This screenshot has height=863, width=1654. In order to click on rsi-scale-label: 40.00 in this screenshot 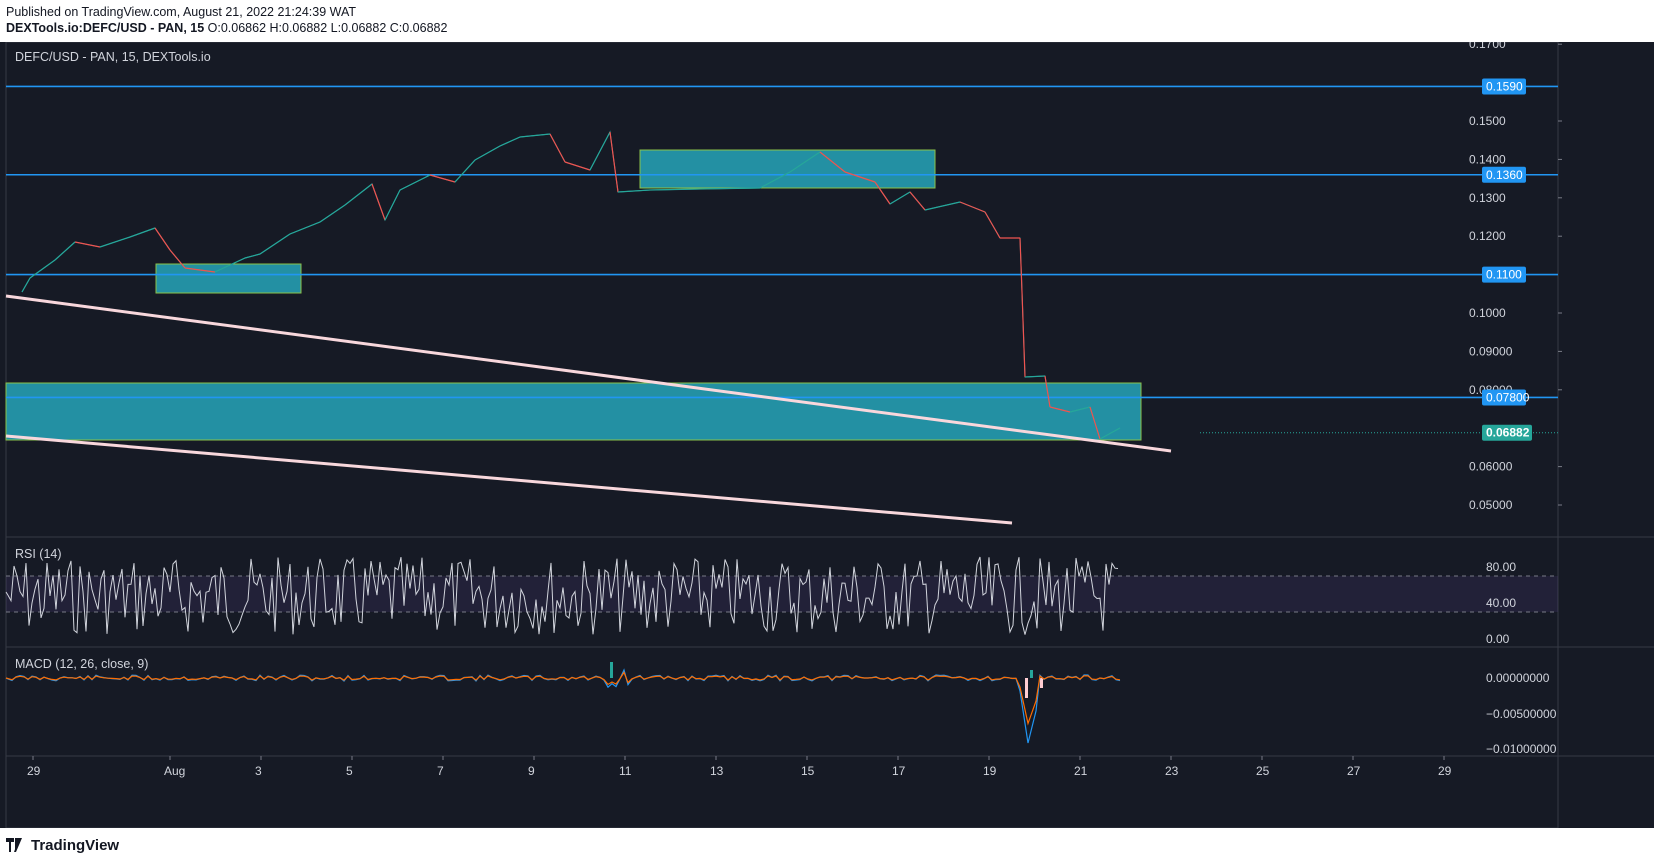, I will do `click(1501, 603)`.